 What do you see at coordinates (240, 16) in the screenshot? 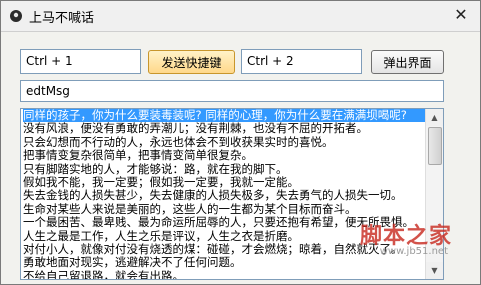
I see `title-bar: 上马不喊话 ✕` at bounding box center [240, 16].